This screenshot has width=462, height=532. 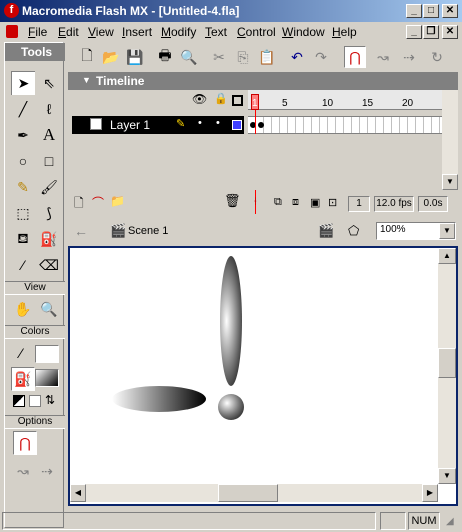 What do you see at coordinates (50, 400) in the screenshot?
I see `swap-colors-icon: ⇅` at bounding box center [50, 400].